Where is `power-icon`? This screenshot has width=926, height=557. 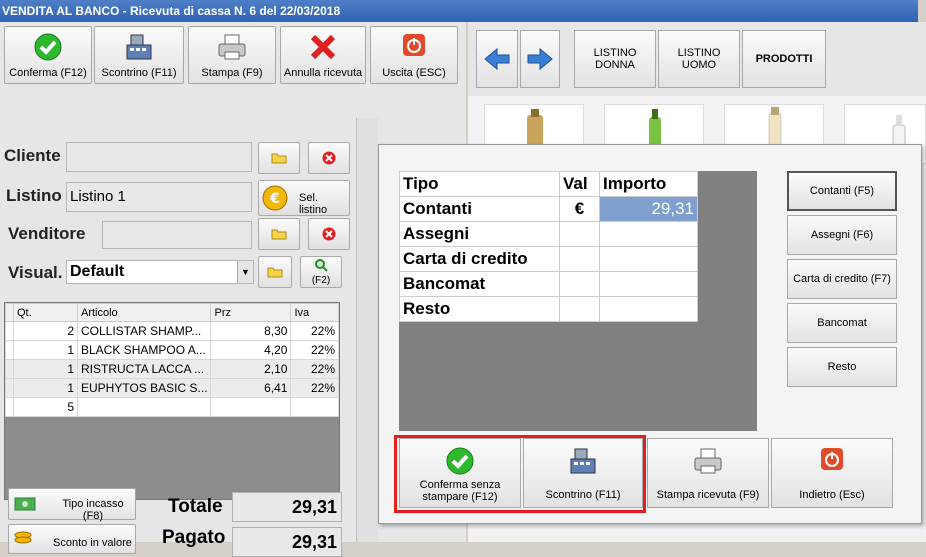
power-icon is located at coordinates (832, 459).